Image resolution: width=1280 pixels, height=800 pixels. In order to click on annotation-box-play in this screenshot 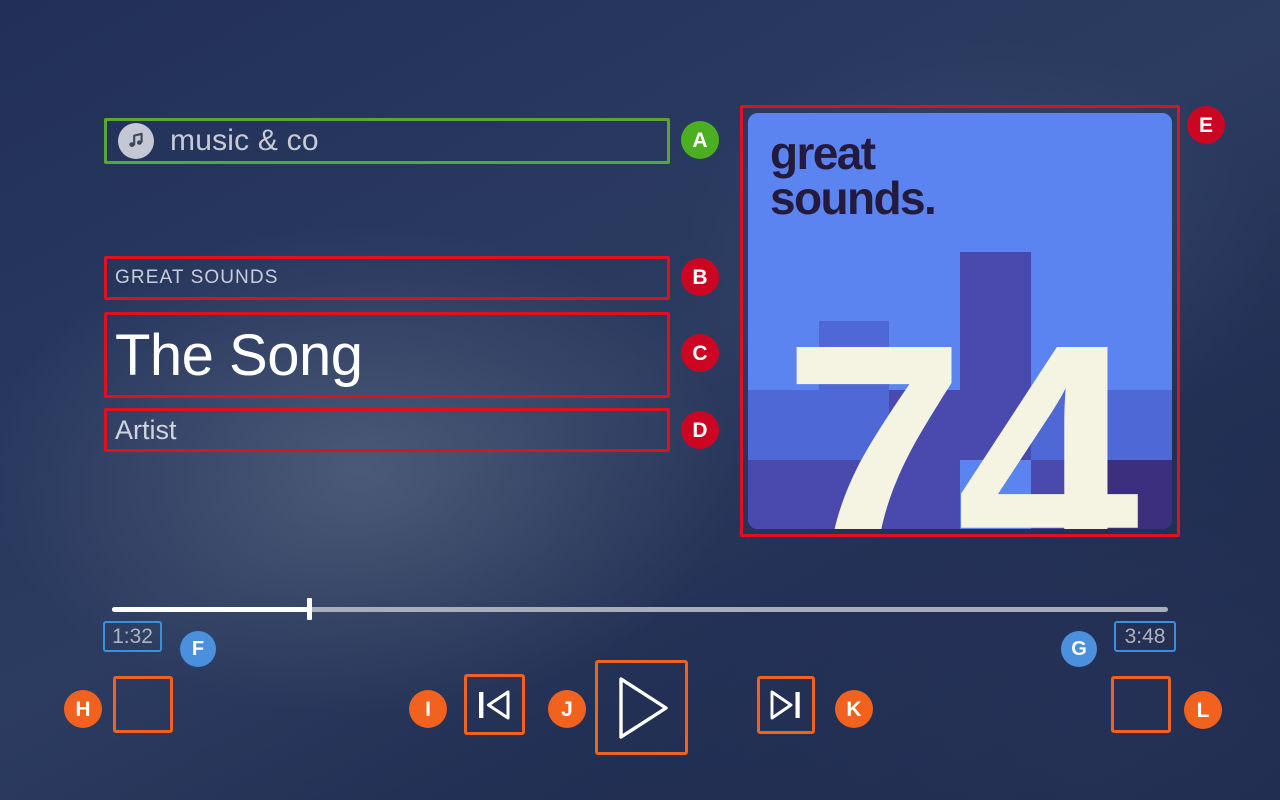, I will do `click(641, 707)`.